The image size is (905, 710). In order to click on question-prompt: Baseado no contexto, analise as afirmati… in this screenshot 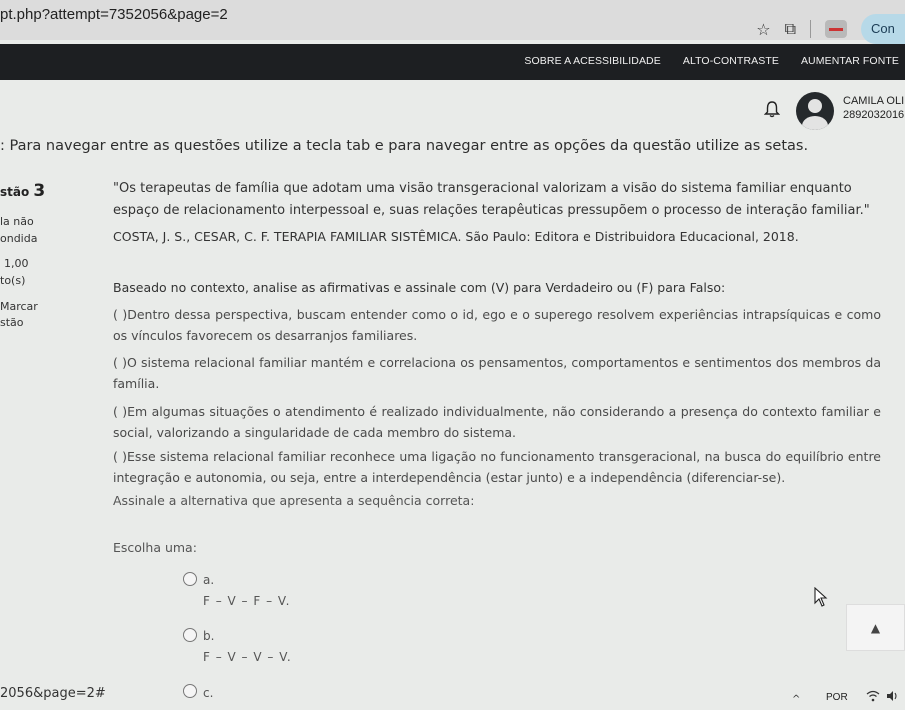, I will do `click(419, 287)`.